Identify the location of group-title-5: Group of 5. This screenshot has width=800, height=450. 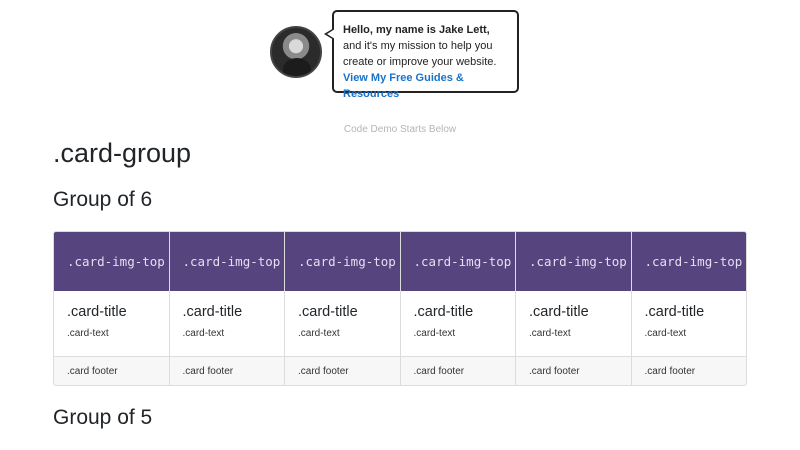
(103, 417).